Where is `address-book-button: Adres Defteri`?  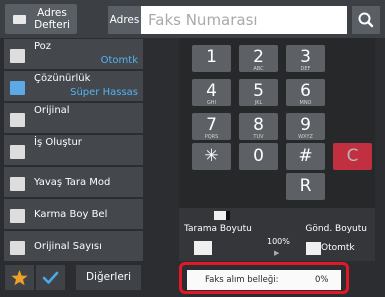
address-book-button: Adres Defteri is located at coordinates (41, 19).